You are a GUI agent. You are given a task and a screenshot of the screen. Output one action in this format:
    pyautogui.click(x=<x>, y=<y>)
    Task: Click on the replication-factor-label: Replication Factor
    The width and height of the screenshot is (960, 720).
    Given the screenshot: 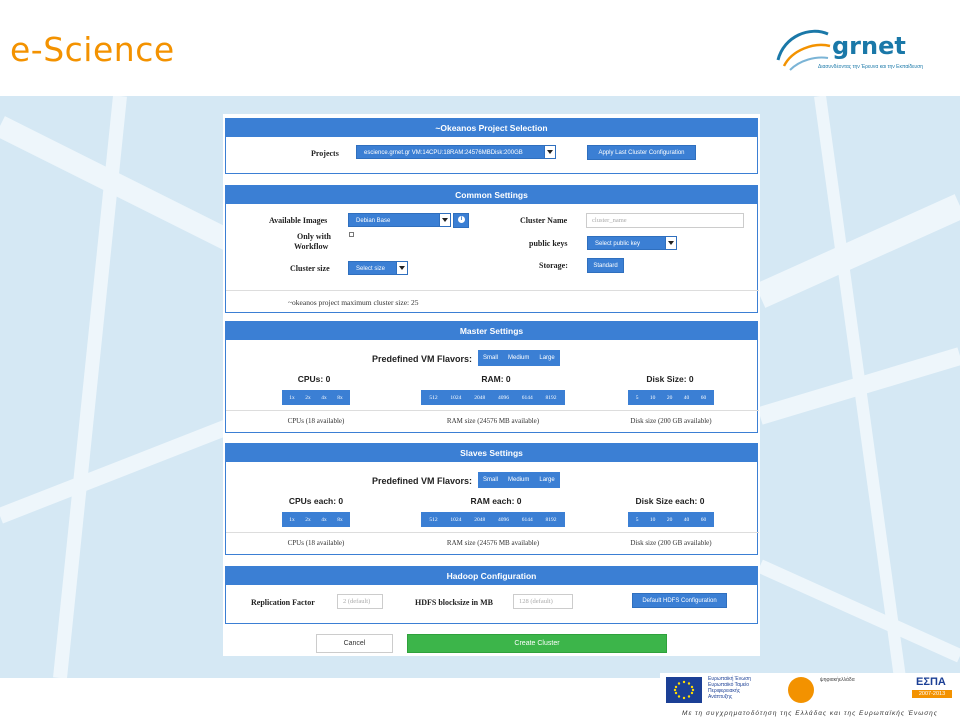 What is the action you would take?
    pyautogui.click(x=283, y=602)
    